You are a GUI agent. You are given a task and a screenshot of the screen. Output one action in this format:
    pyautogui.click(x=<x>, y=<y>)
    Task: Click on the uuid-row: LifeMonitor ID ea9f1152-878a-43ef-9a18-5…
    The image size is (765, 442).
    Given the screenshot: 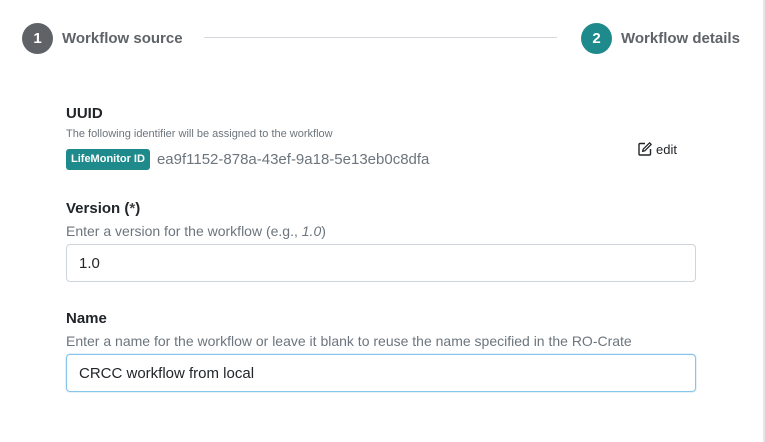 What is the action you would take?
    pyautogui.click(x=247, y=159)
    